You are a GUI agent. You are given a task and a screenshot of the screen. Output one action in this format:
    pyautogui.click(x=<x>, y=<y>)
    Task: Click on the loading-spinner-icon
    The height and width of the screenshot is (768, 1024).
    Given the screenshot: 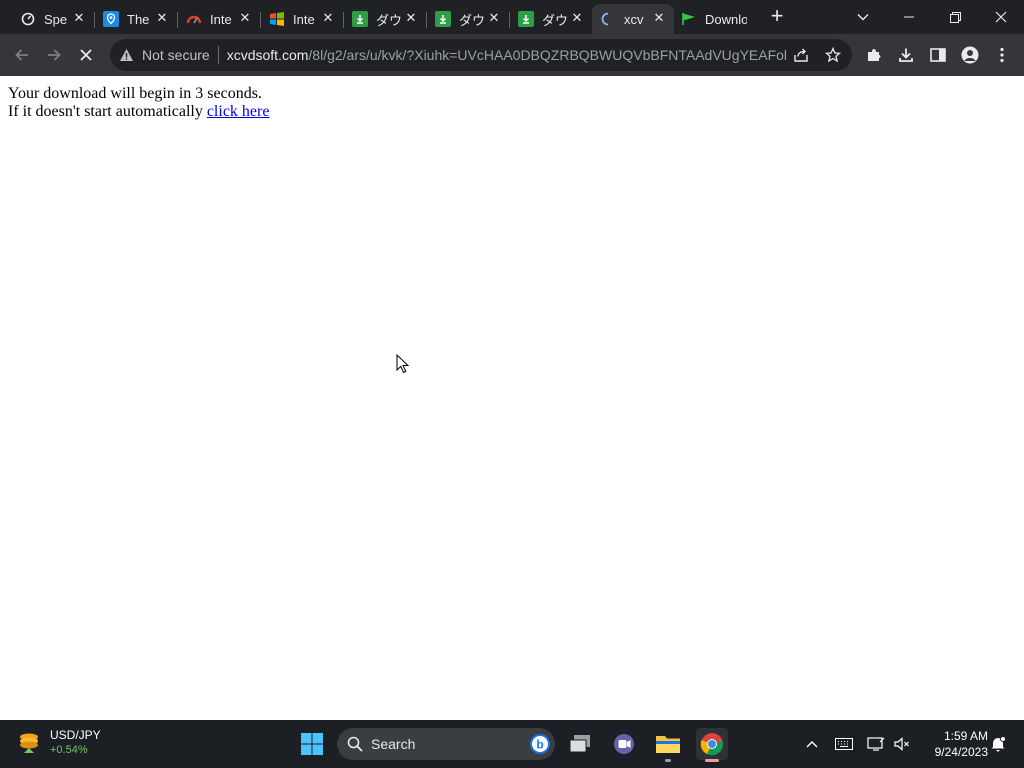 What is the action you would take?
    pyautogui.click(x=608, y=19)
    